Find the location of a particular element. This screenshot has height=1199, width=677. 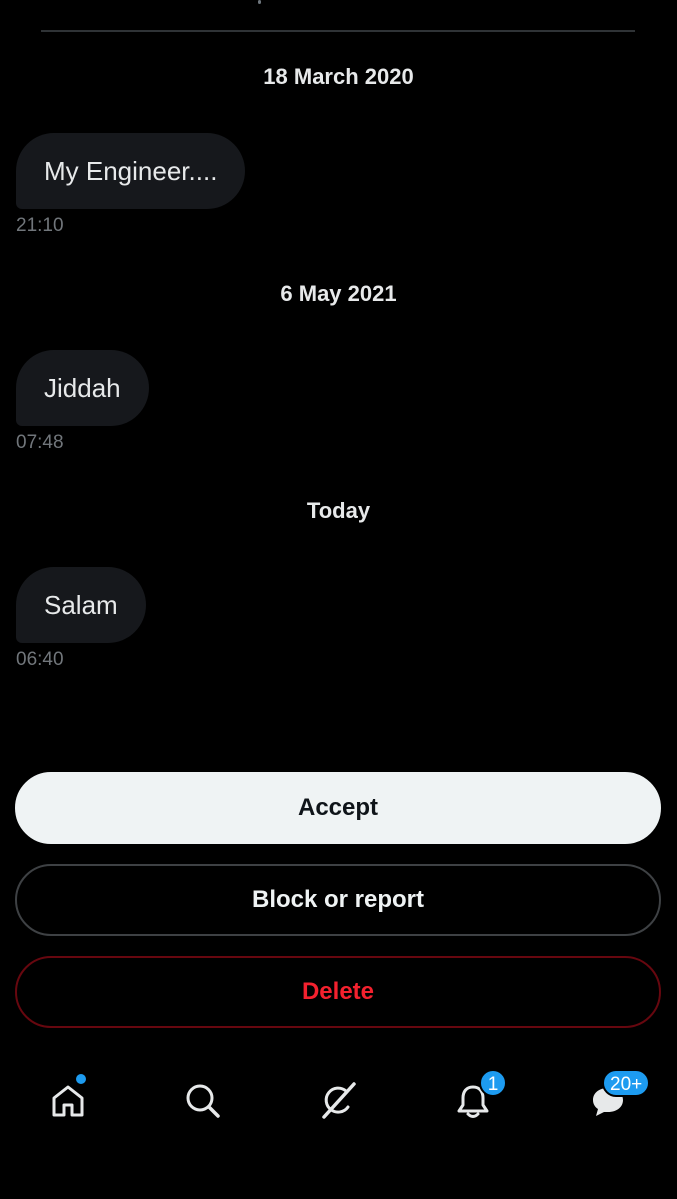

search-icon is located at coordinates (203, 1101).